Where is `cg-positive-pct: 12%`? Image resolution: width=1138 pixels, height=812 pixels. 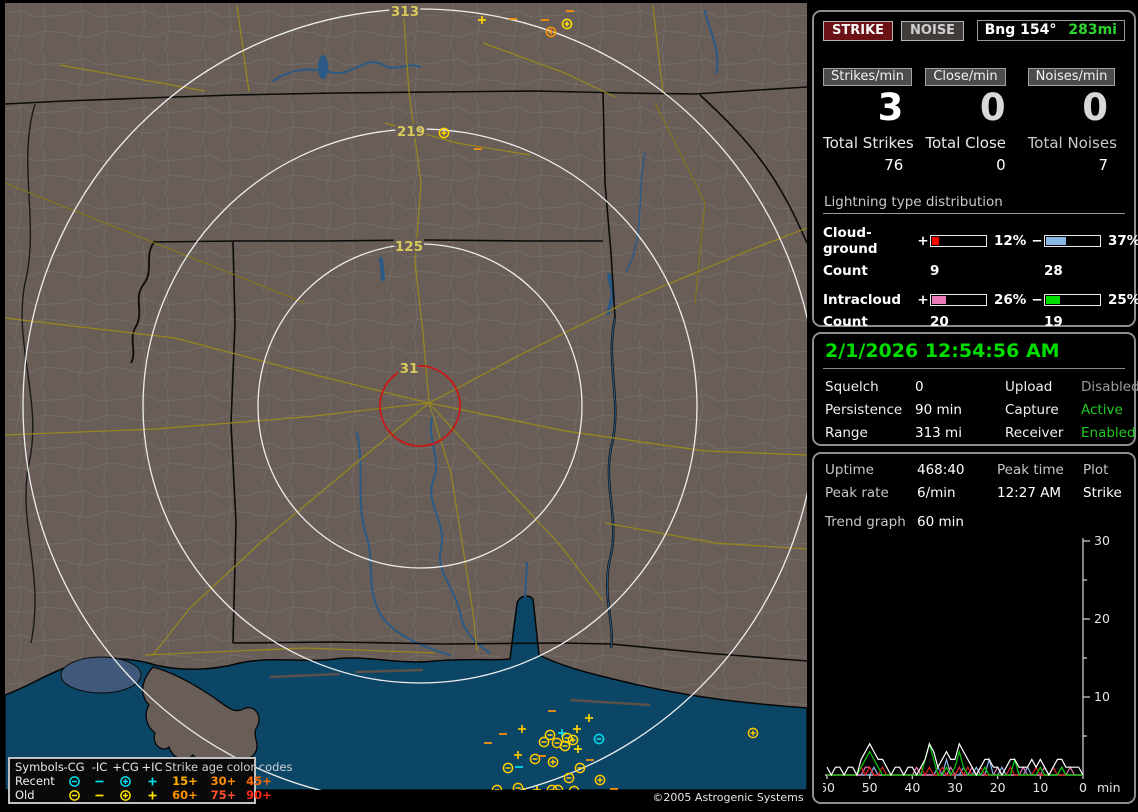
cg-positive-pct: 12% is located at coordinates (1010, 241).